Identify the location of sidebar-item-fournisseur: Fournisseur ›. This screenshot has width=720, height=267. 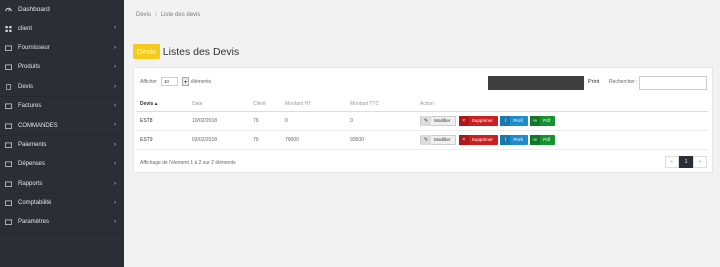
(62, 49).